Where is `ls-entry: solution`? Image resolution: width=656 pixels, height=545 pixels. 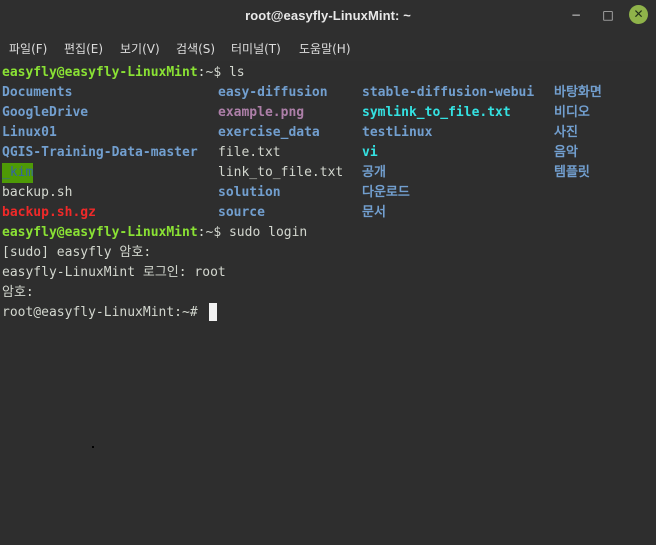 ls-entry: solution is located at coordinates (249, 192).